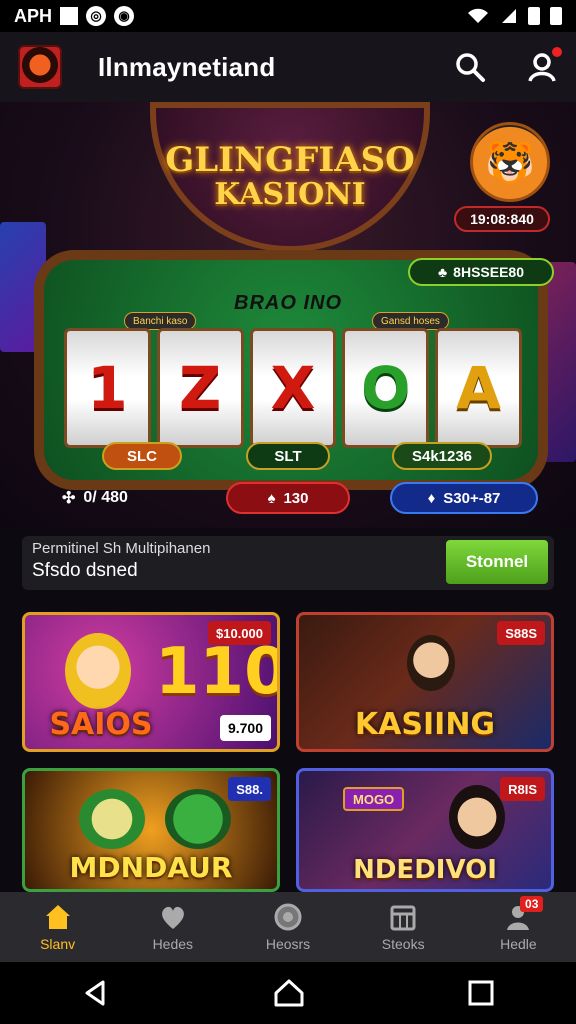 This screenshot has height=1024, width=576. I want to click on media-icon: ◉, so click(124, 16).